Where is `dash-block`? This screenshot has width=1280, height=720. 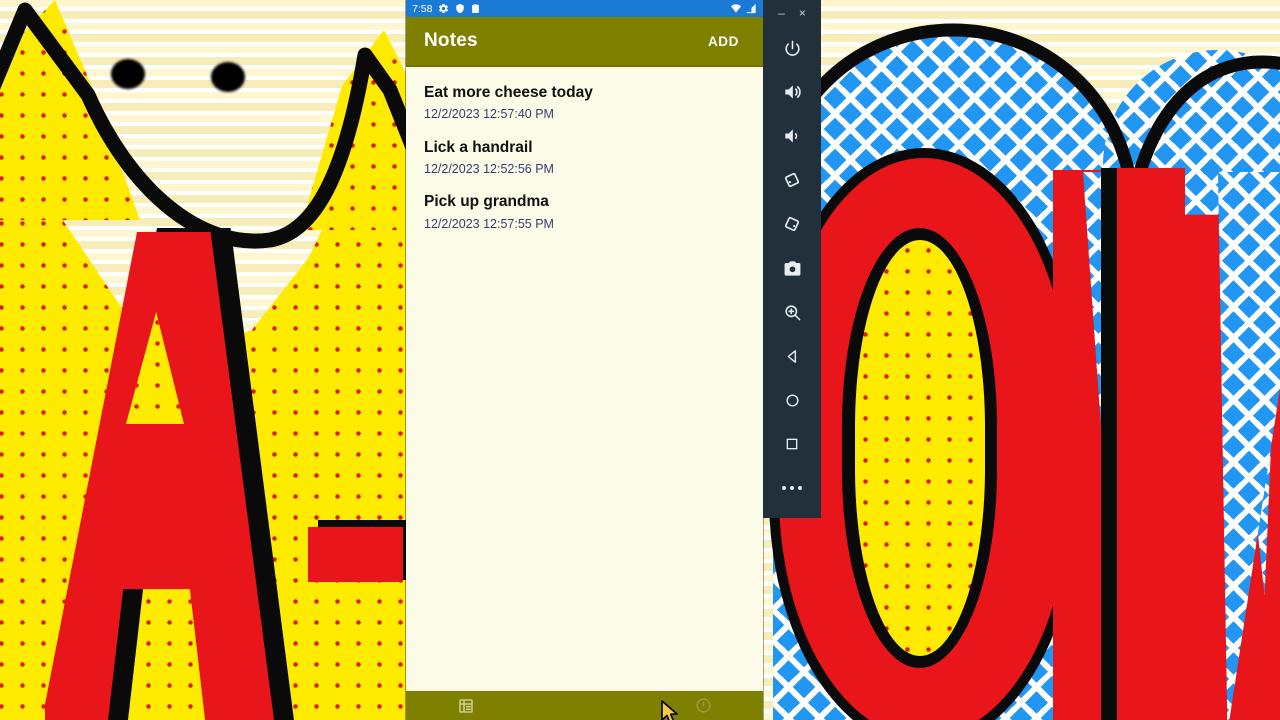 dash-block is located at coordinates (355, 554).